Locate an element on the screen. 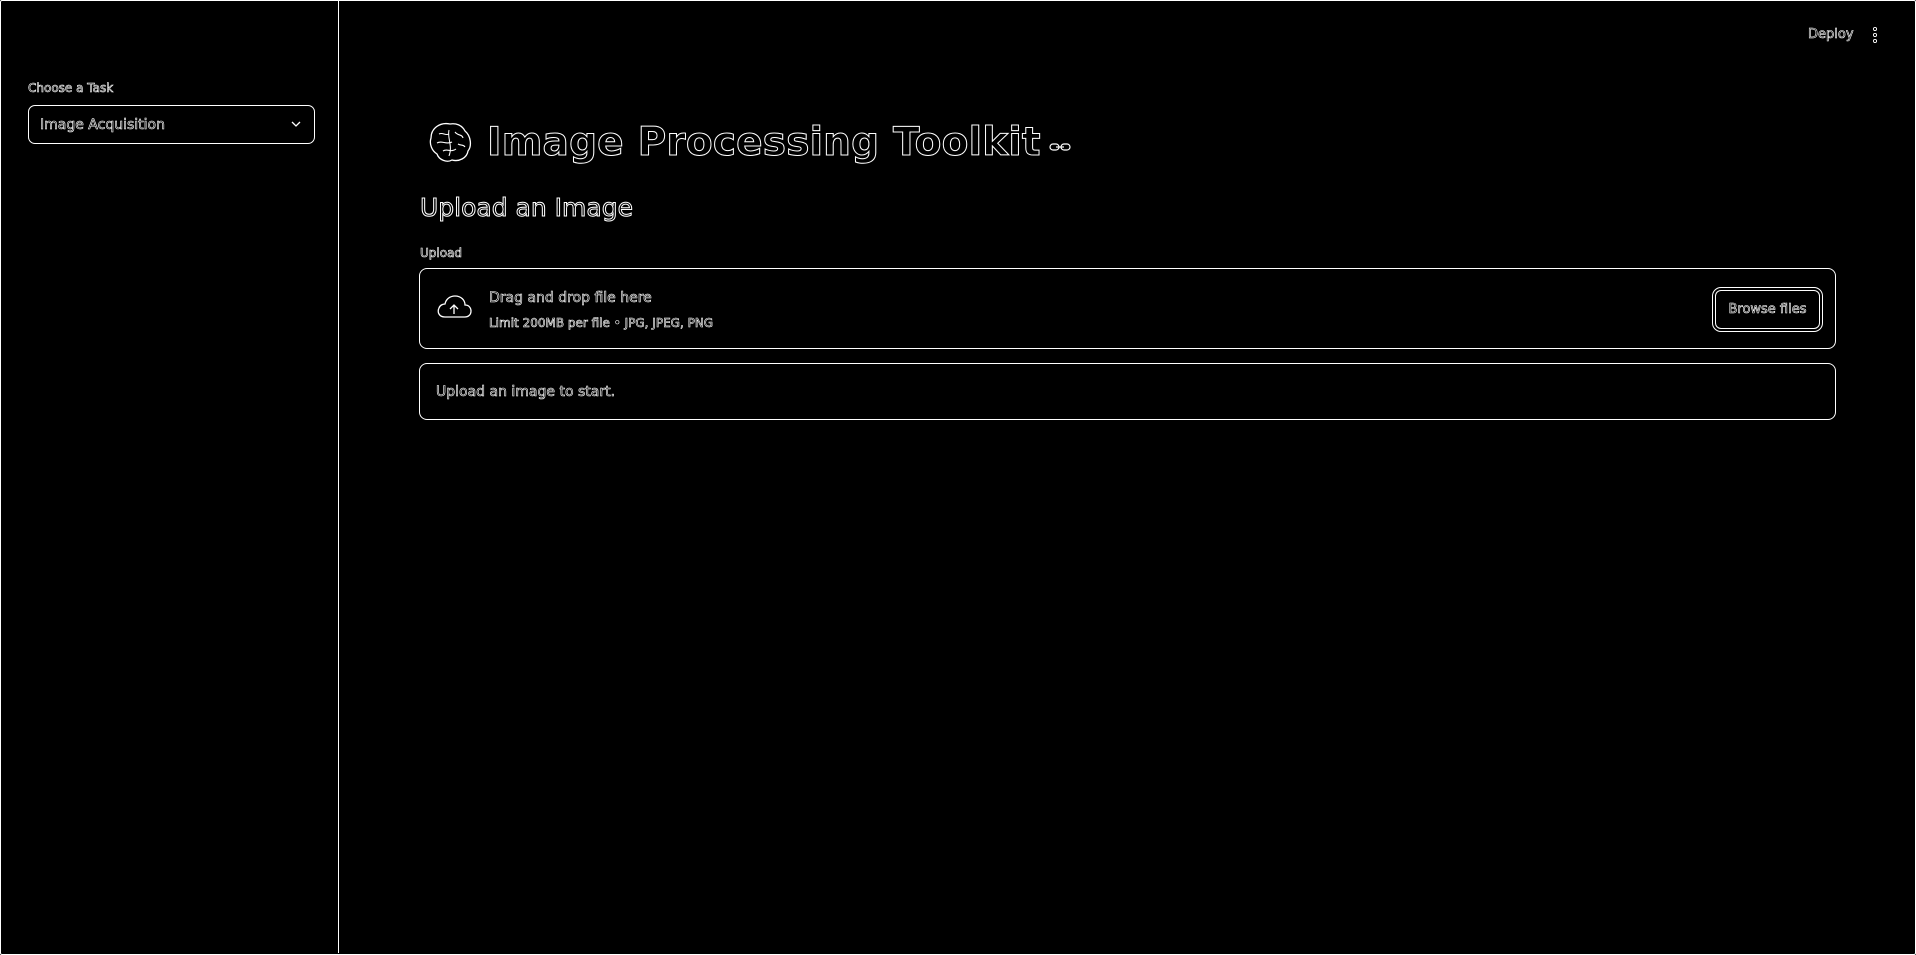  dropzone-title: Drag and drop file here is located at coordinates (570, 298).